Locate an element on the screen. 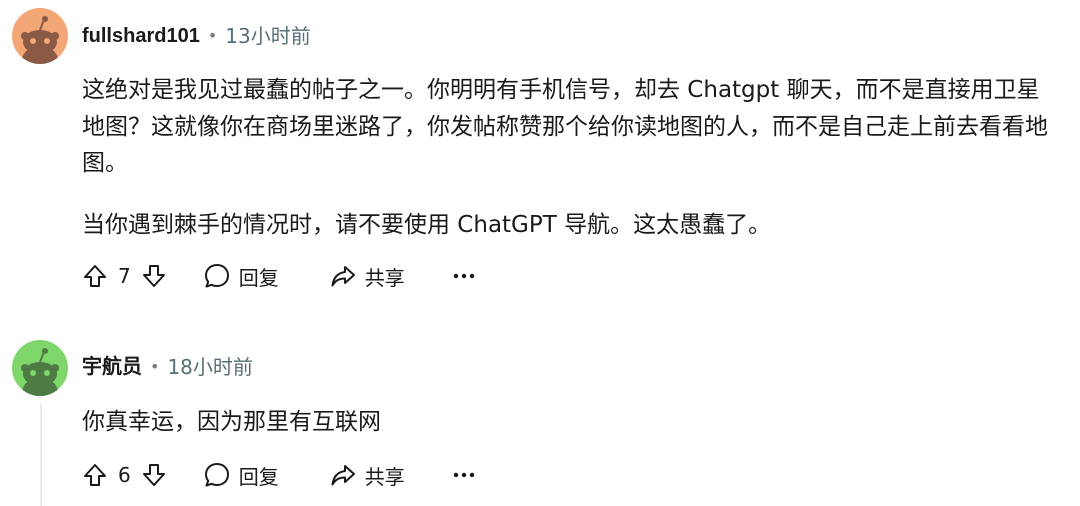 Image resolution: width=1080 pixels, height=506 pixels. vote-count: 7 is located at coordinates (124, 276).